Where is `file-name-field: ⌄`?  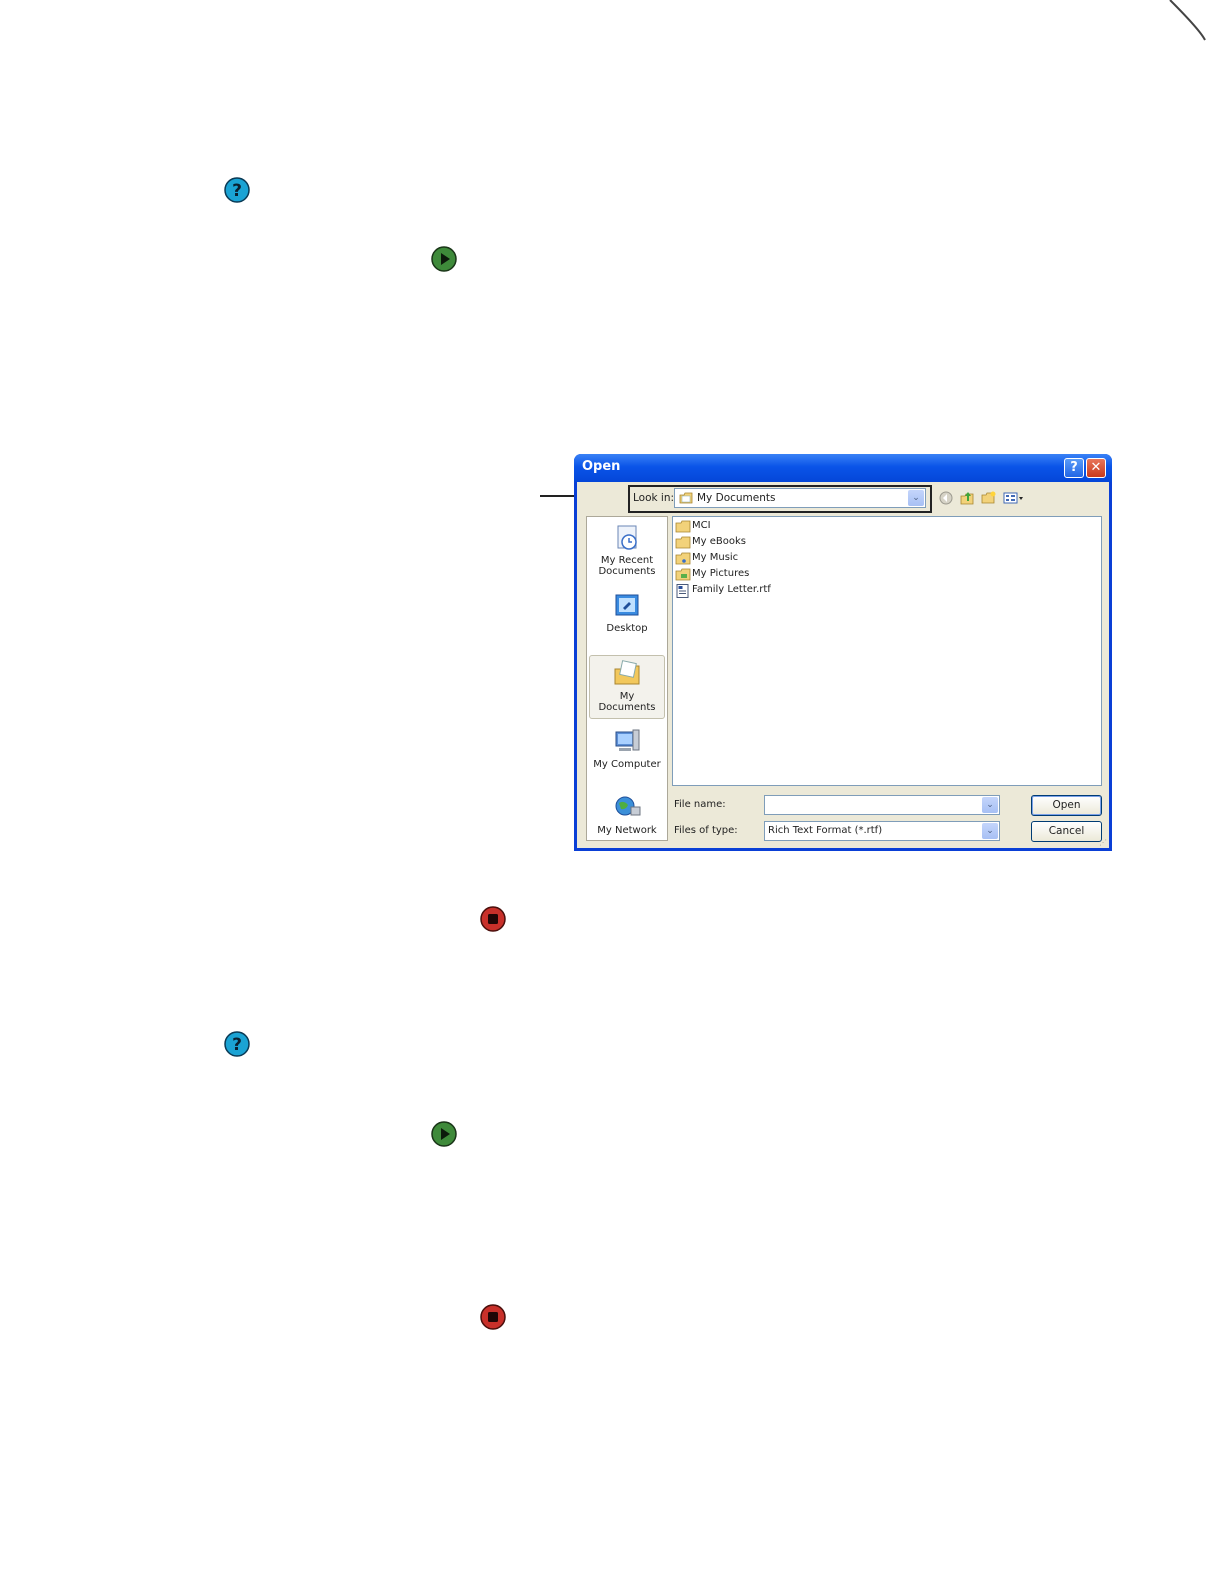
file-name-field: ⌄ is located at coordinates (882, 805).